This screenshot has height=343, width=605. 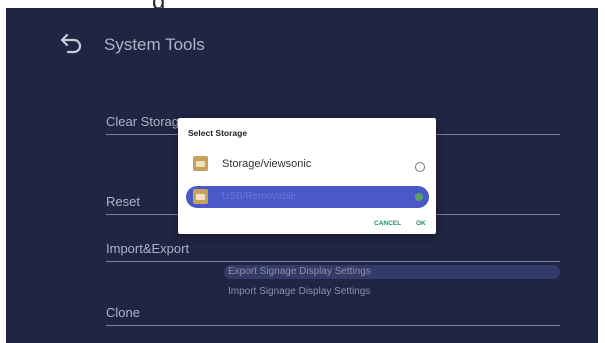 What do you see at coordinates (123, 201) in the screenshot?
I see `menu-item-reset: Reset` at bounding box center [123, 201].